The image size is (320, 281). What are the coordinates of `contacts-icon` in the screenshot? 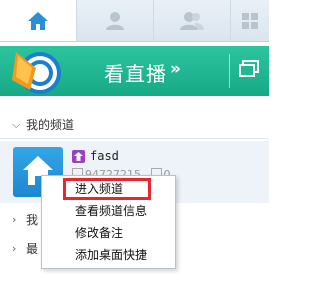 It's located at (192, 20).